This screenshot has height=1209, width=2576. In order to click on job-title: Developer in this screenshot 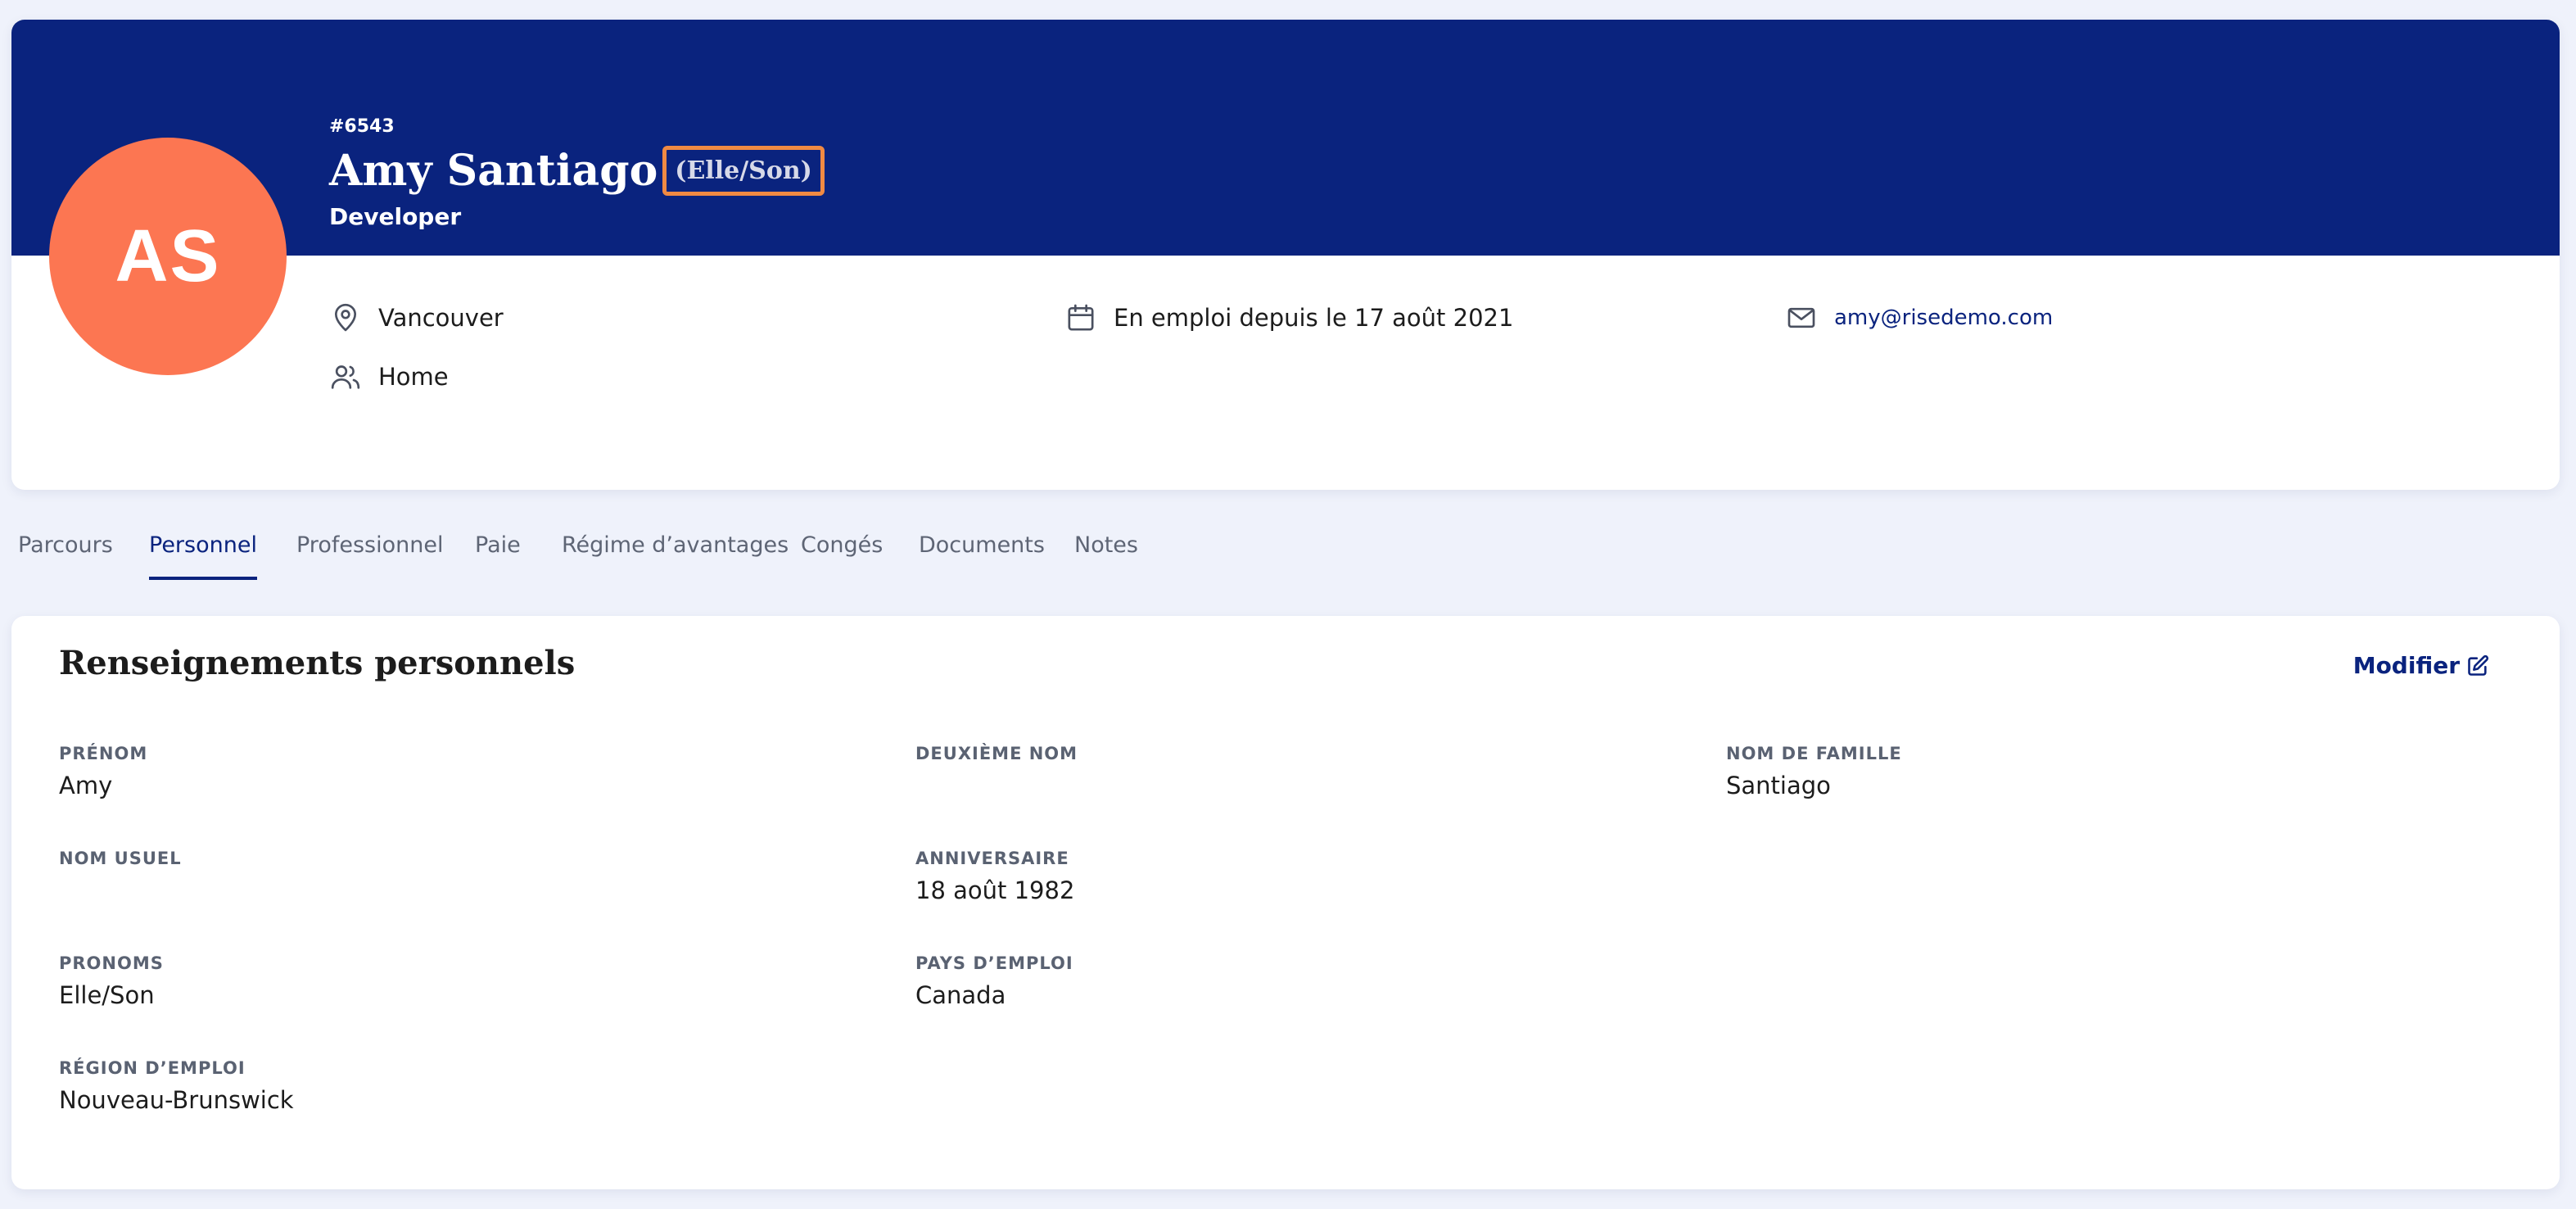, I will do `click(395, 216)`.